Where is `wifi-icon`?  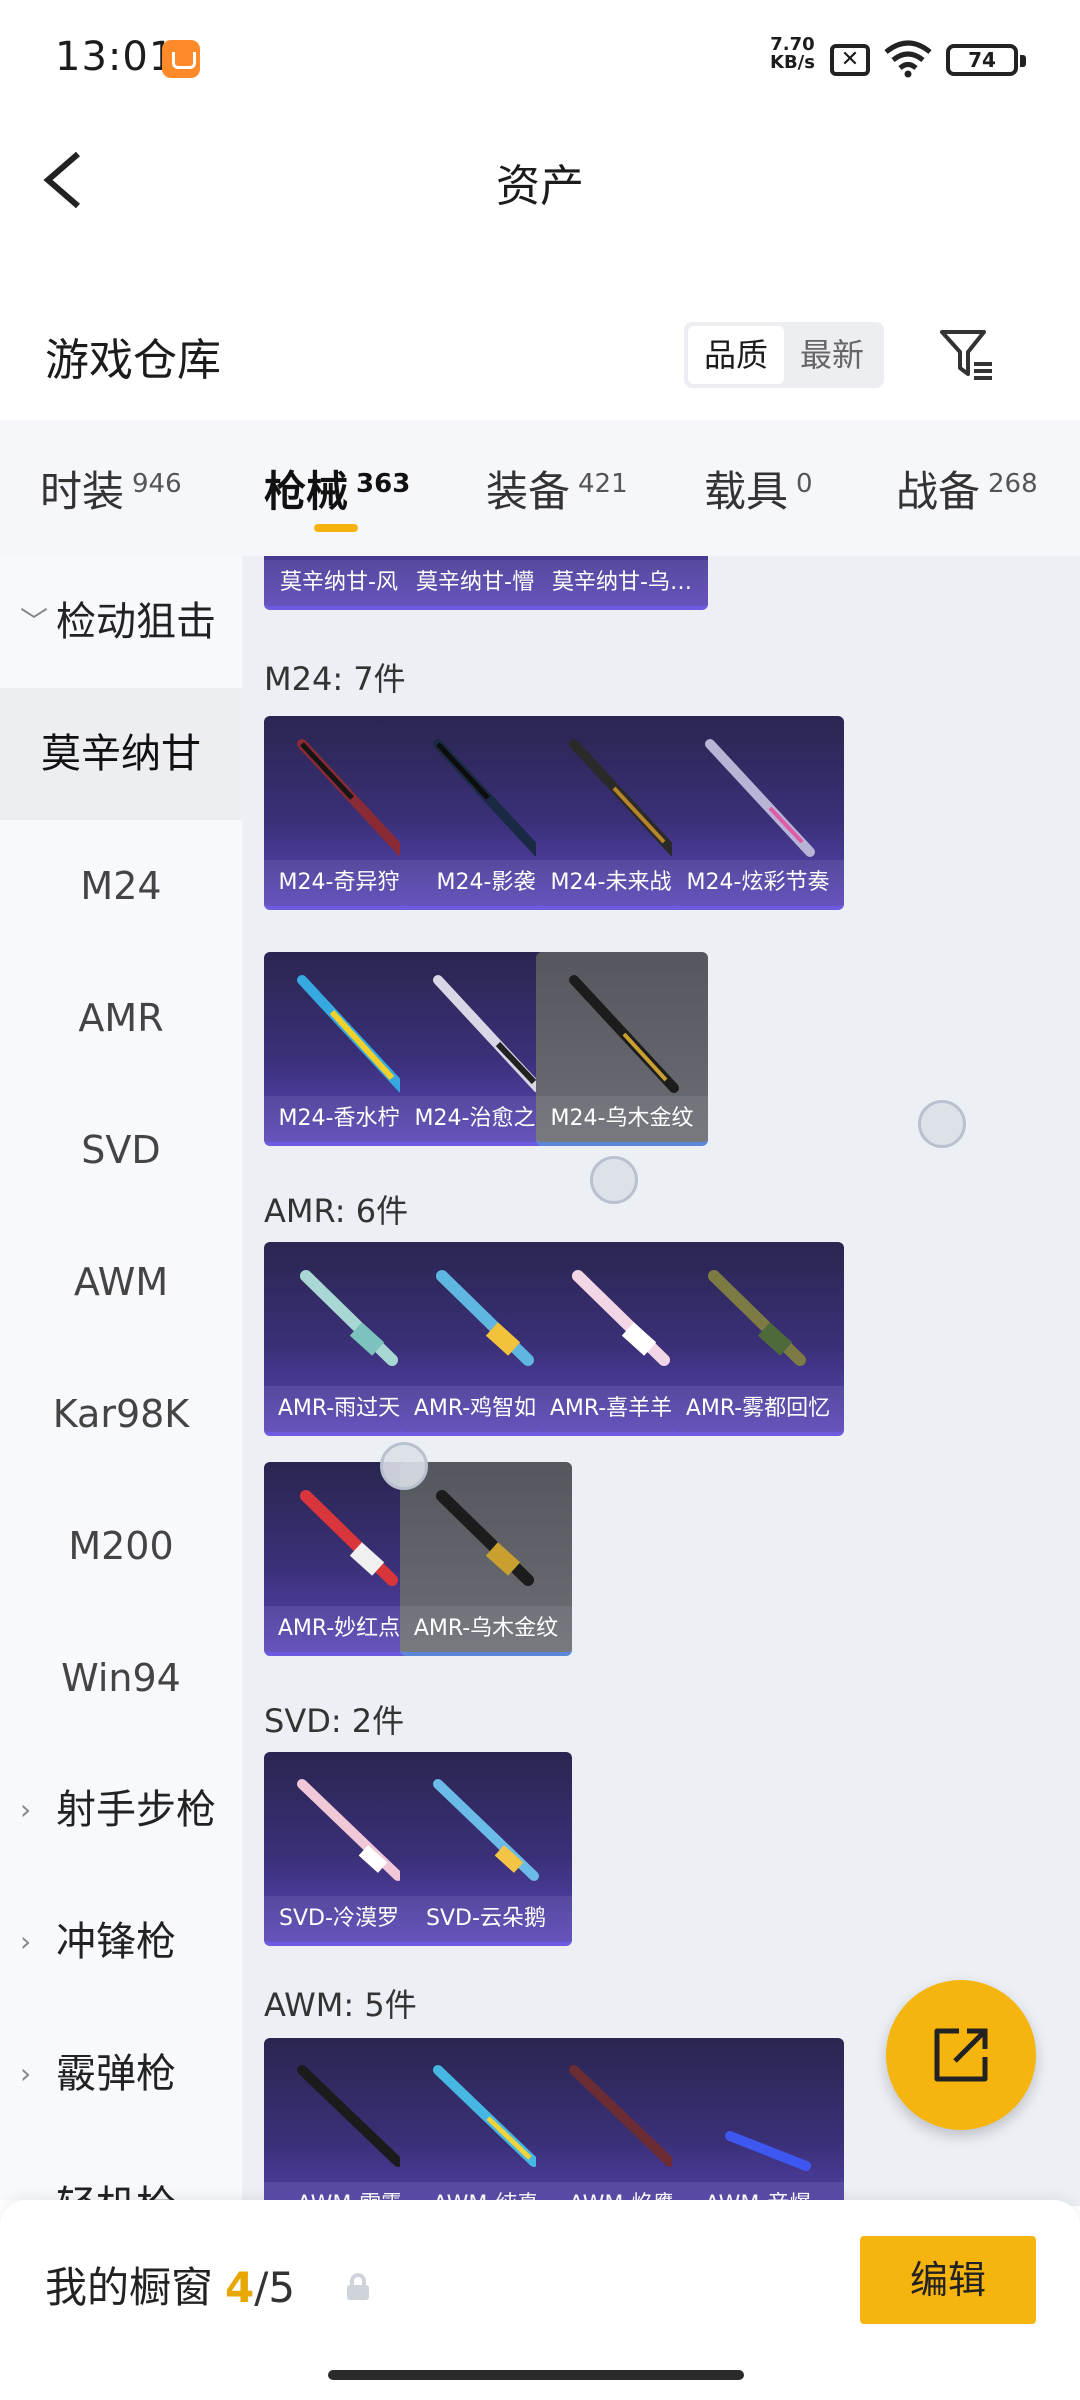
wifi-icon is located at coordinates (908, 59).